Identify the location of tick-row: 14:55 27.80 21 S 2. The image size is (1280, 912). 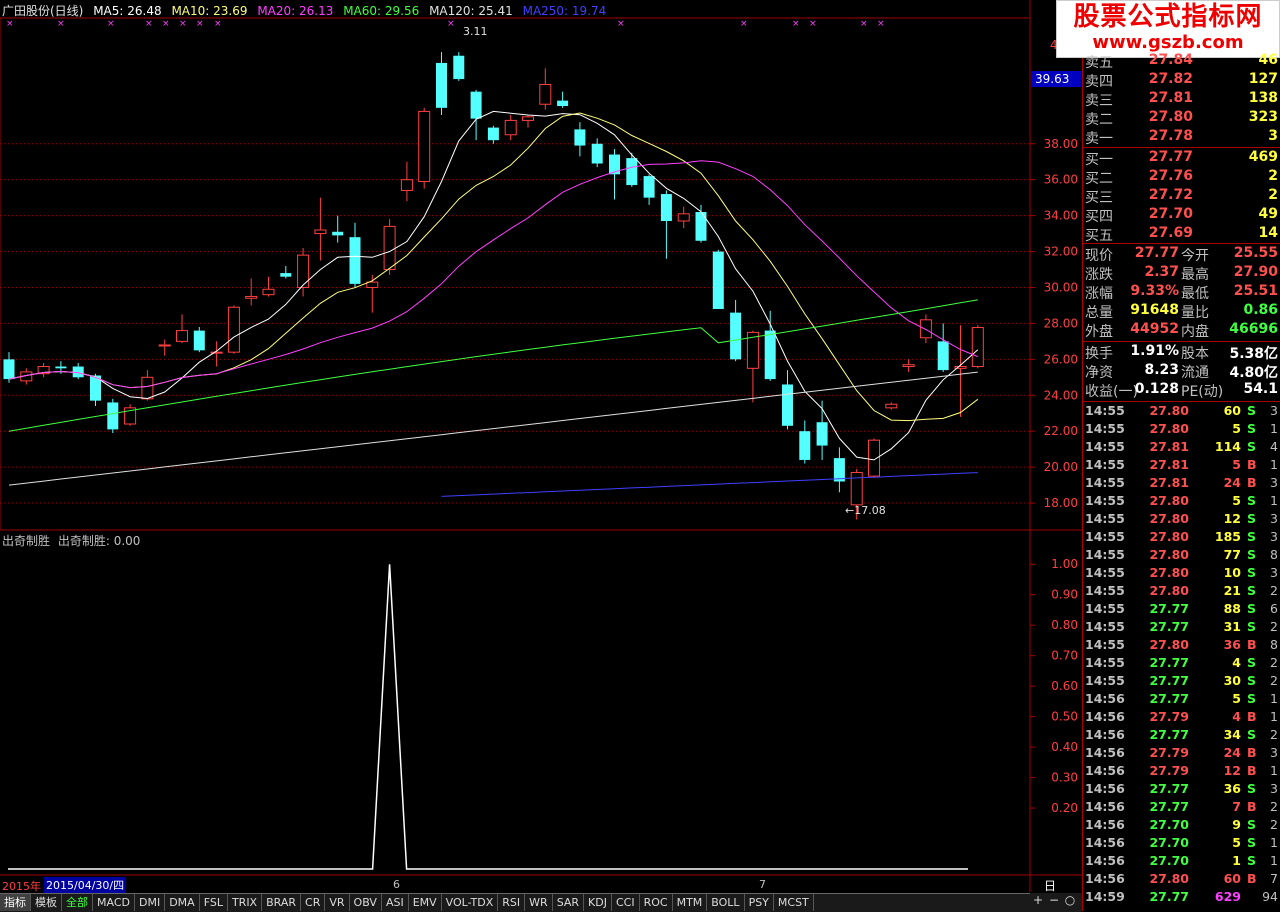
(1181, 592).